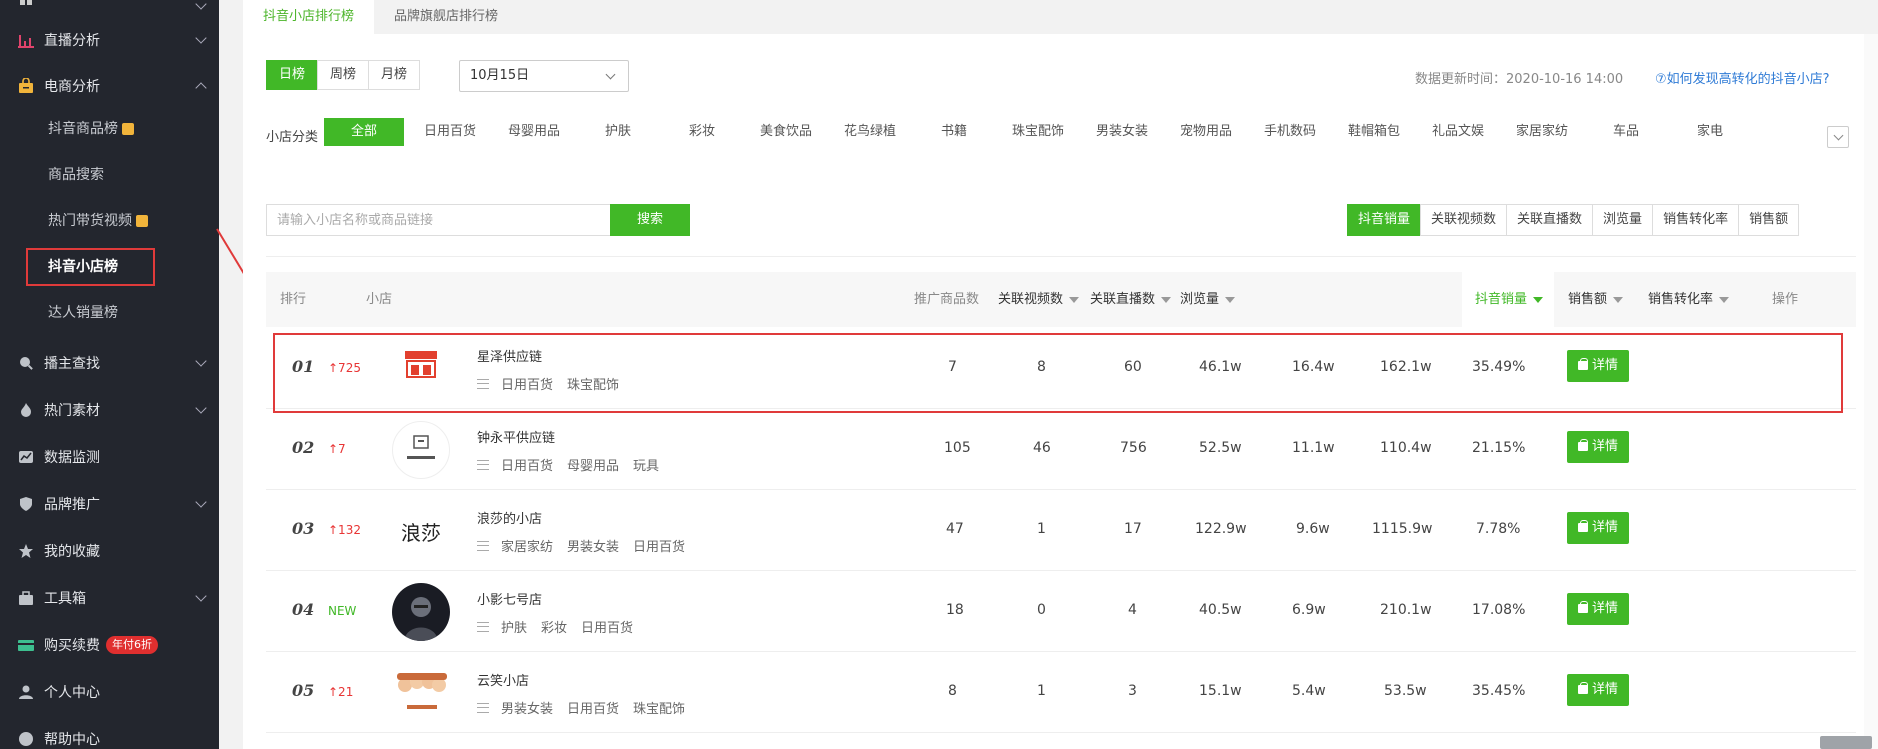  What do you see at coordinates (618, 132) in the screenshot?
I see `category-item: 护肤` at bounding box center [618, 132].